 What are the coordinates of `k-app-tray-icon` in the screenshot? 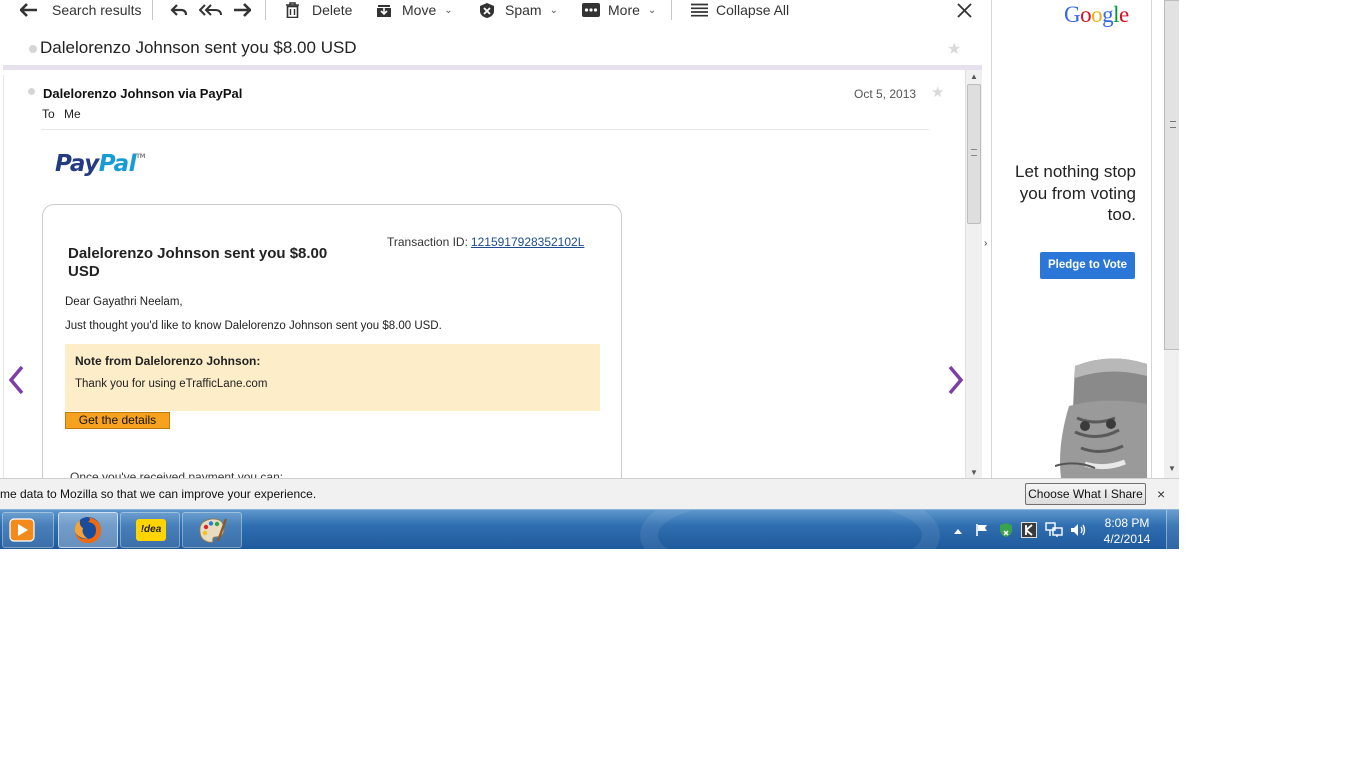 It's located at (1029, 530).